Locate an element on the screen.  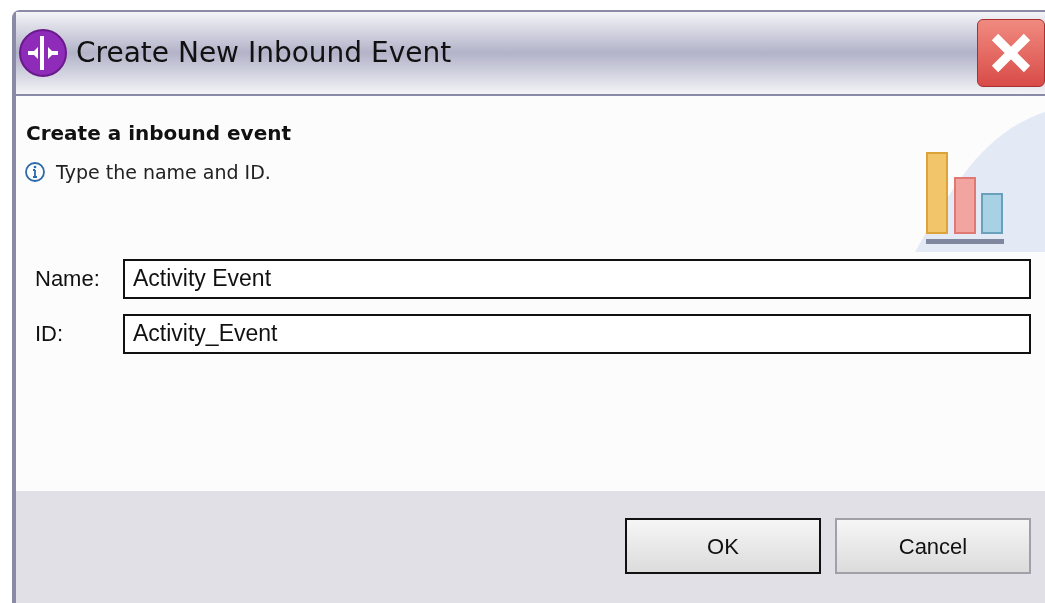
info-message: Type the name and ID. is located at coordinates (163, 172).